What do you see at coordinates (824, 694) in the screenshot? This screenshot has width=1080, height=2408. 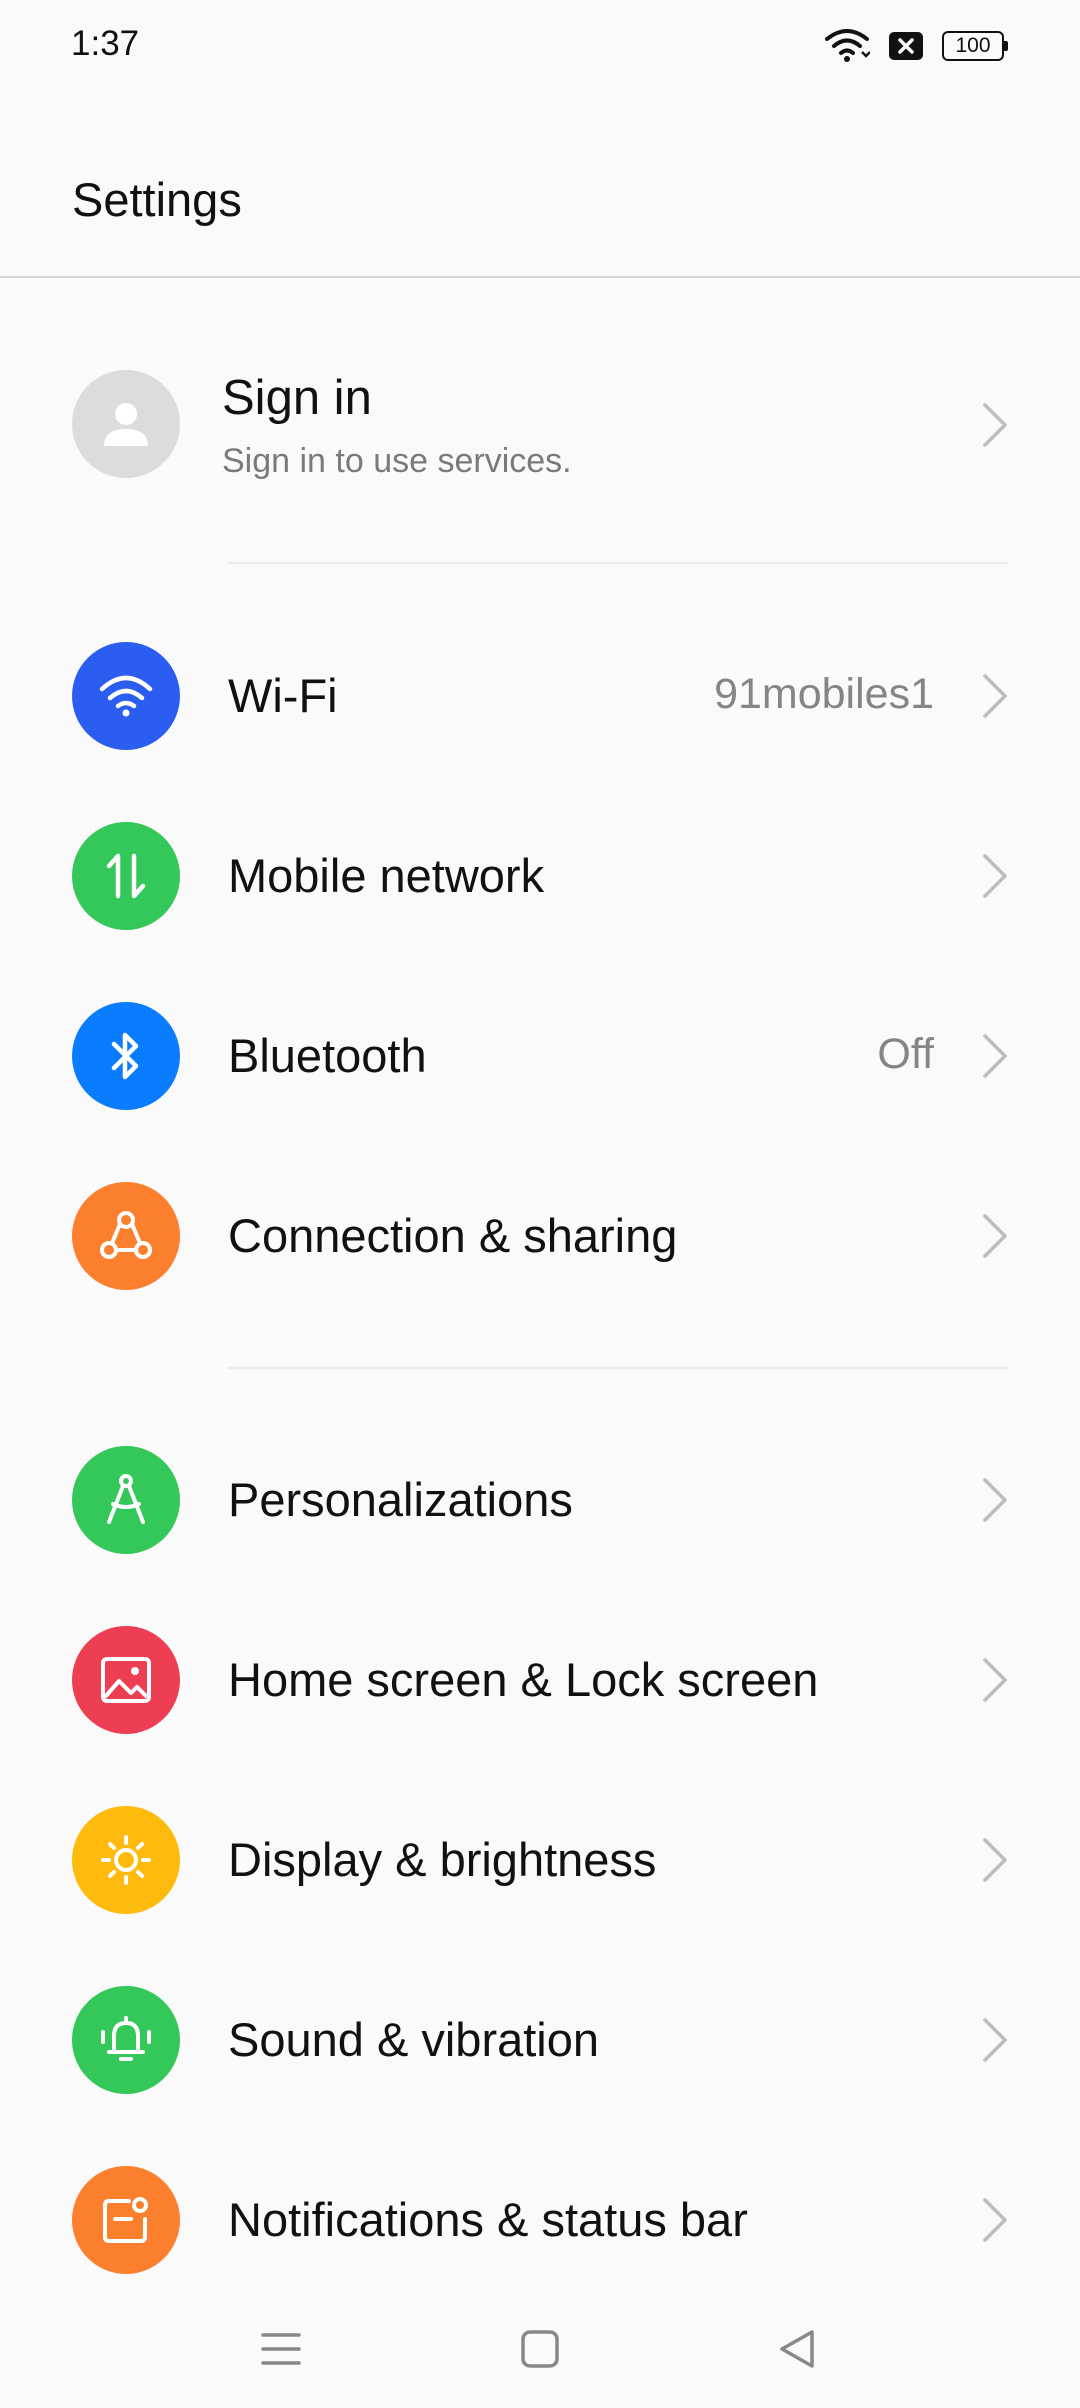 I see `settings-item-value: 91mobiles1` at bounding box center [824, 694].